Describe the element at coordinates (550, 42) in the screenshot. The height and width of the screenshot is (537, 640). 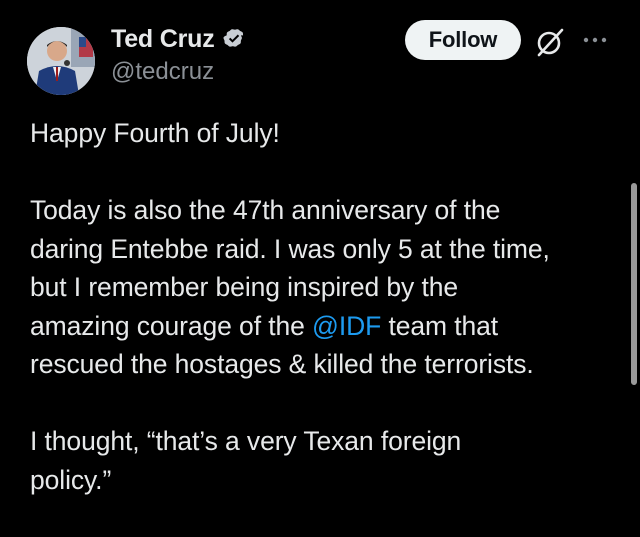
I see `grok-icon` at that location.